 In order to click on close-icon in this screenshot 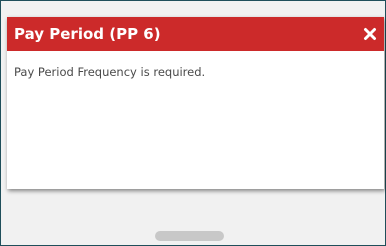, I will do `click(370, 33)`.